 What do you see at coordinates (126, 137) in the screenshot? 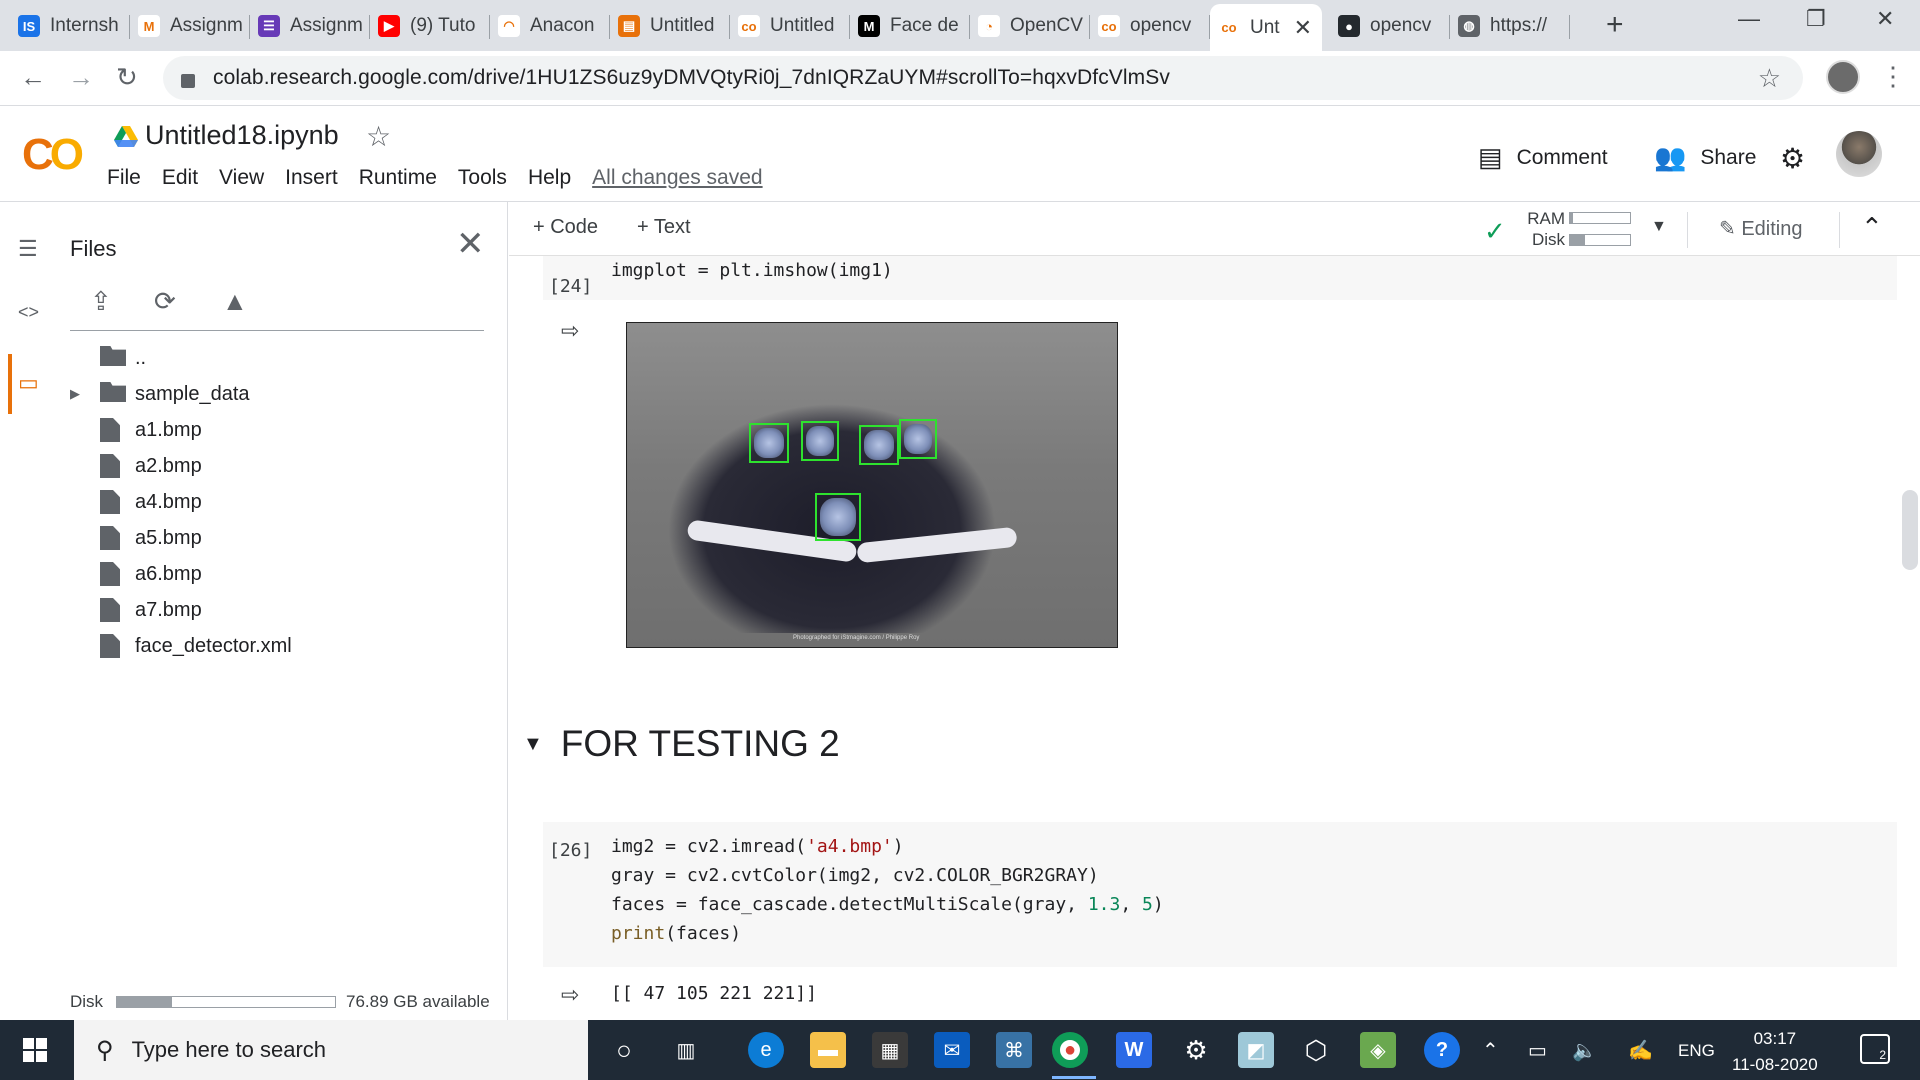
I see `drive-icon` at bounding box center [126, 137].